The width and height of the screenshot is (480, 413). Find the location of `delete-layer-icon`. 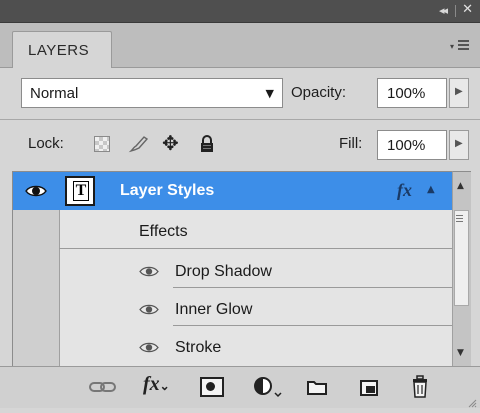

delete-layer-icon is located at coordinates (420, 387).